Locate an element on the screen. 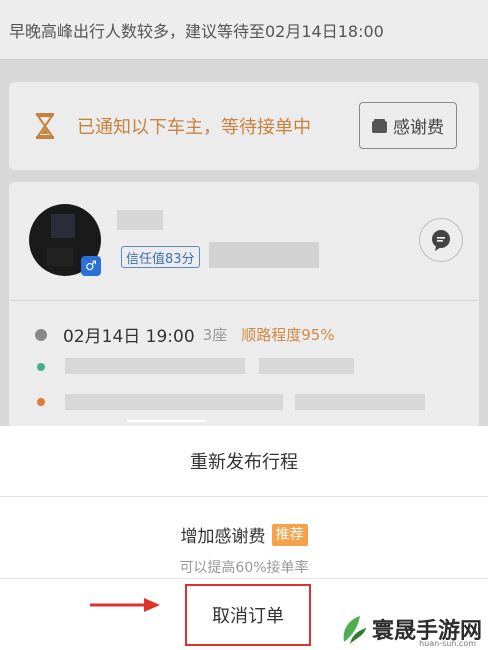  hourglass-icon is located at coordinates (45, 126).